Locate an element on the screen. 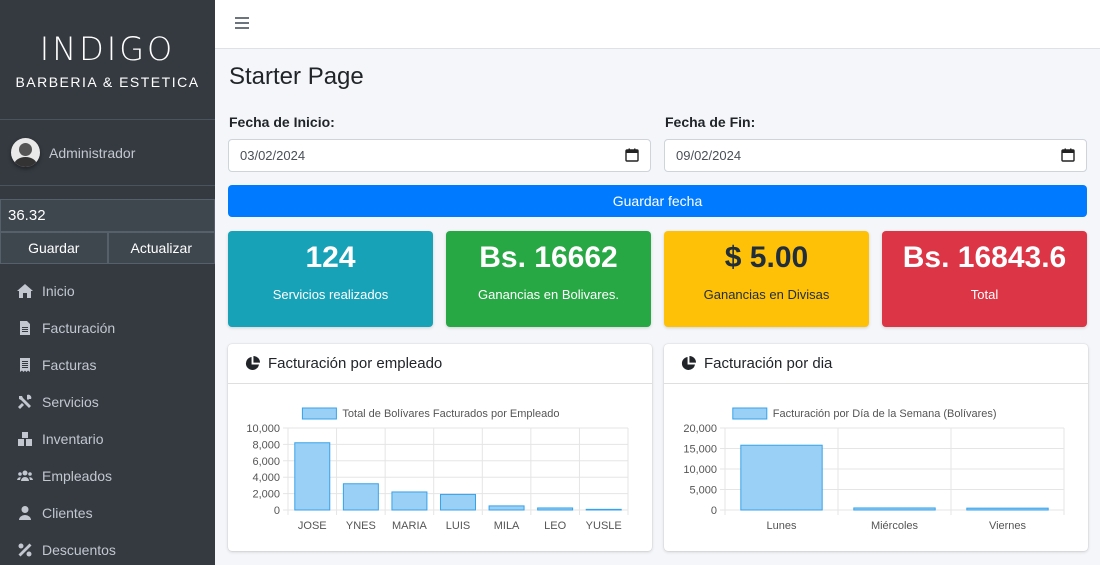 This screenshot has width=1100, height=565. update-rate-button: Actualizar is located at coordinates (161, 248).